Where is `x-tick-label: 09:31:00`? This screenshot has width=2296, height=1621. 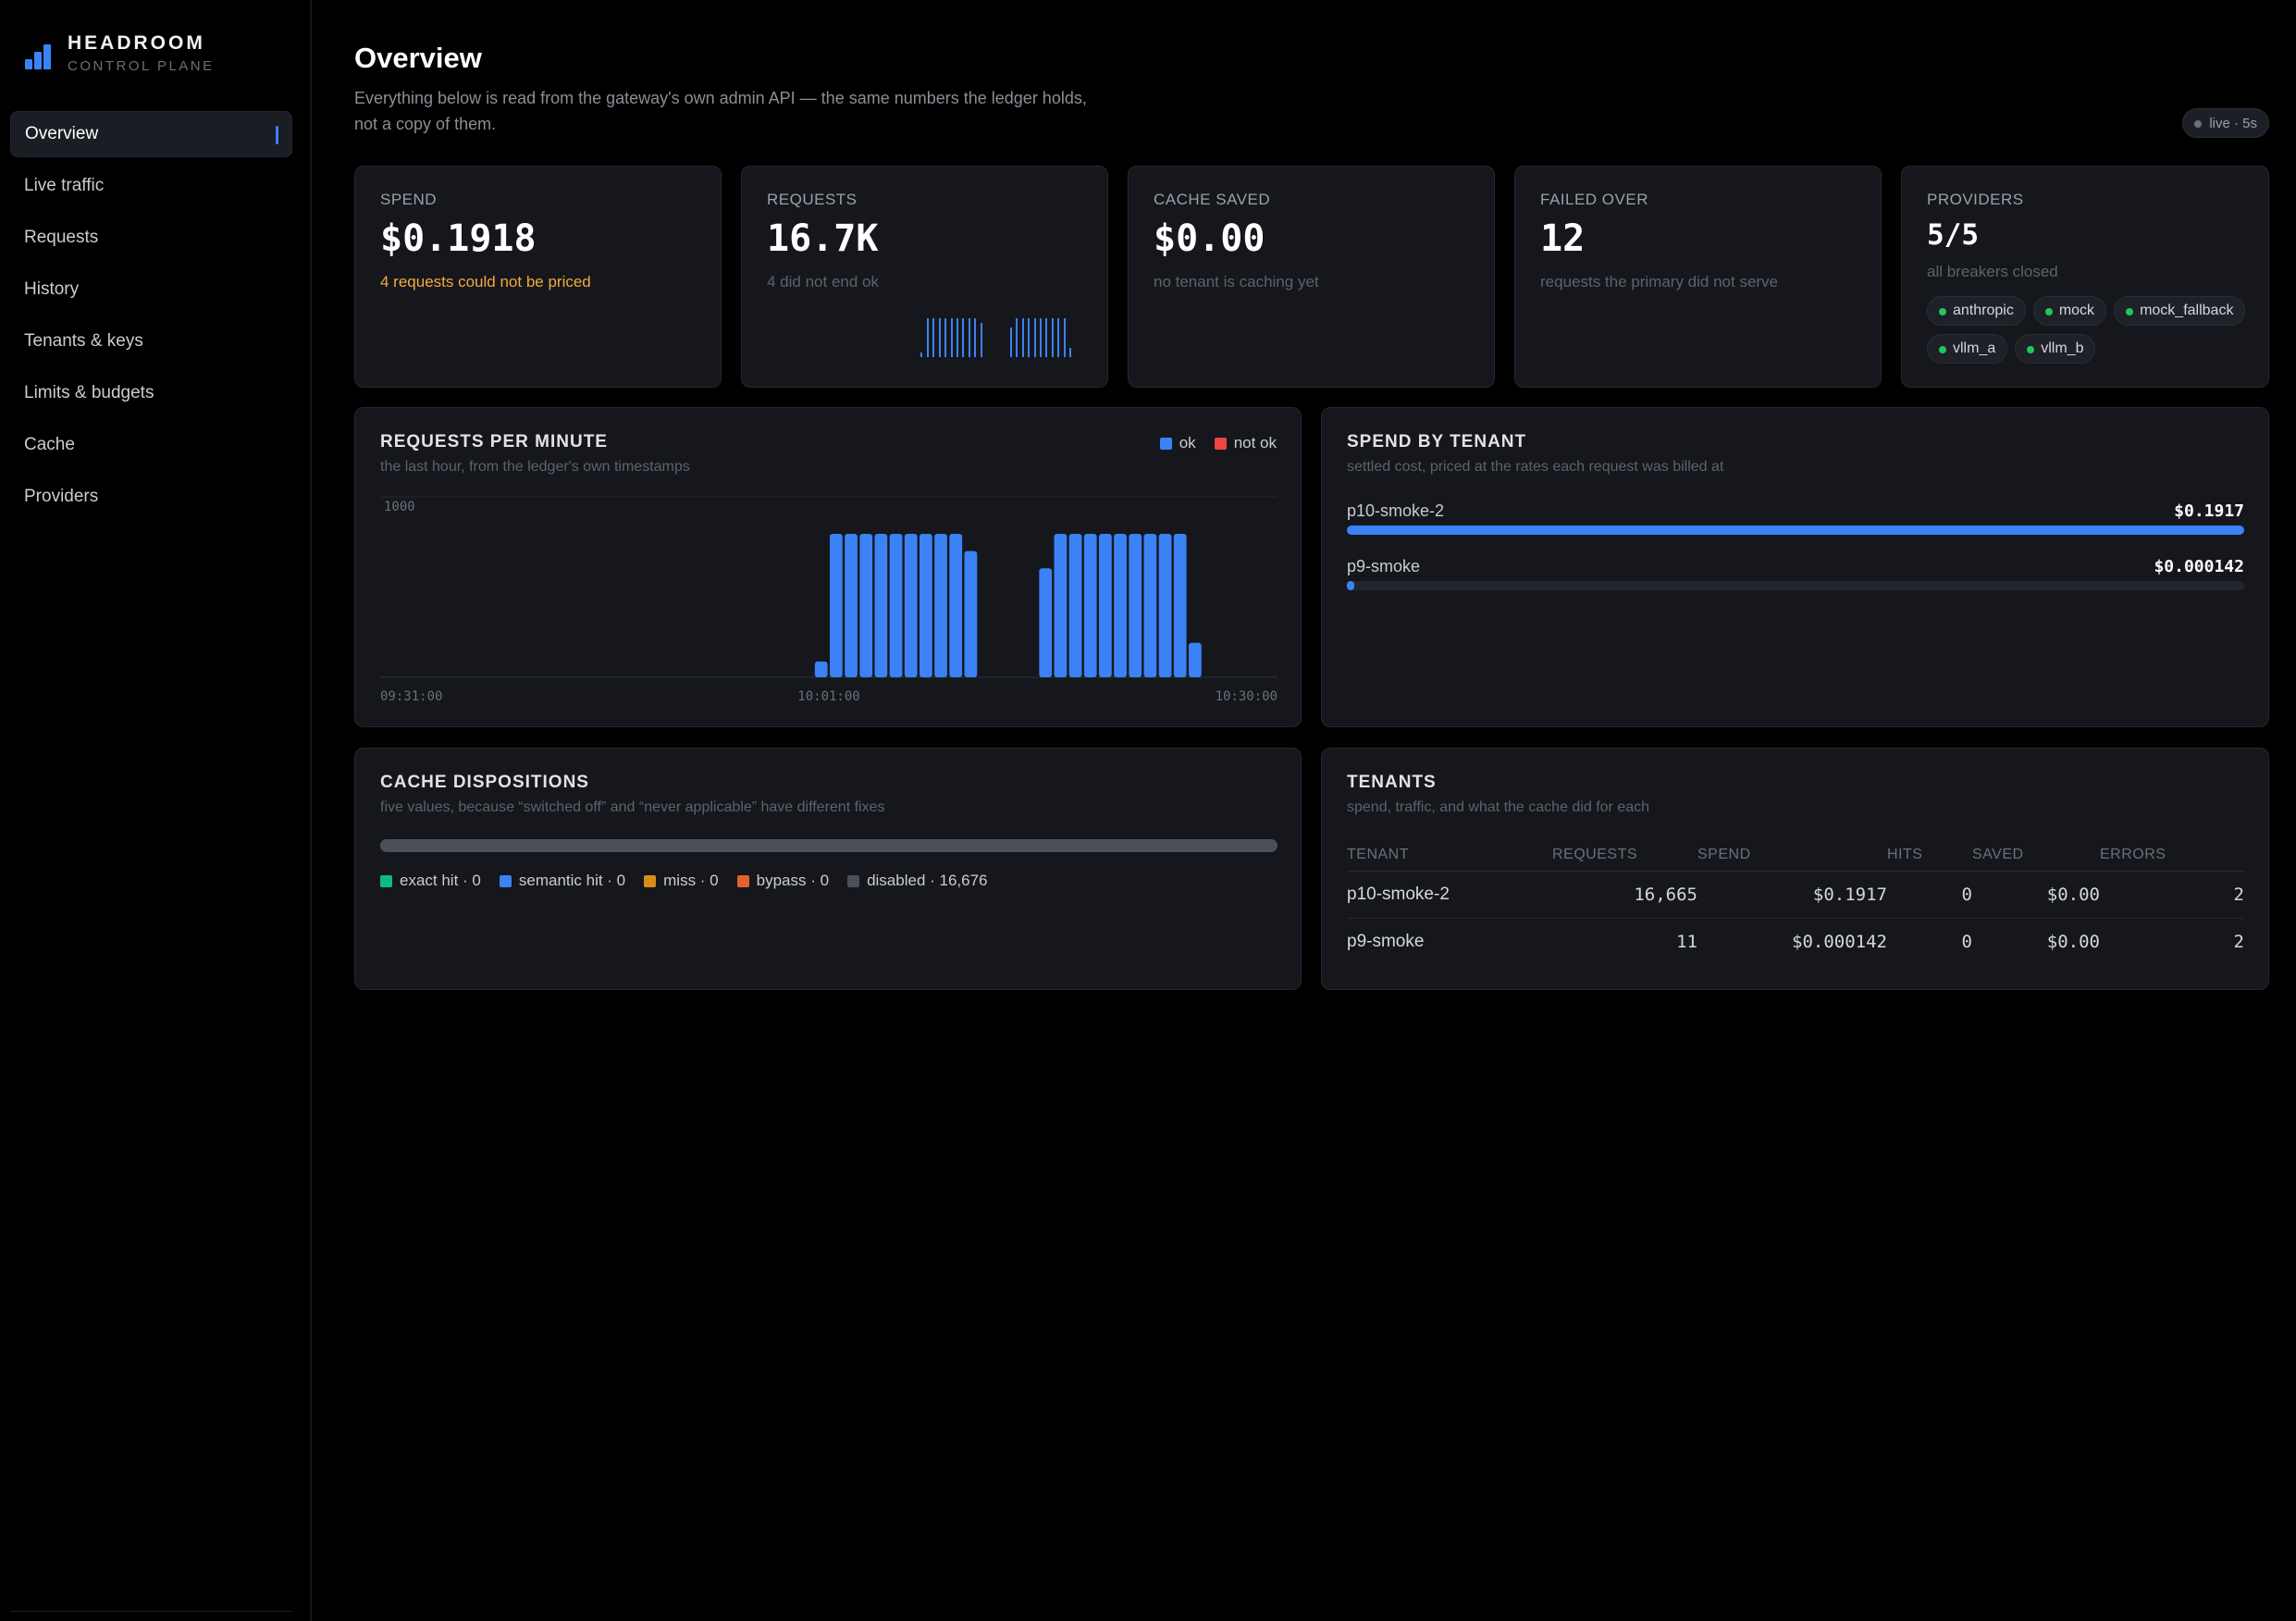 x-tick-label: 09:31:00 is located at coordinates (411, 697).